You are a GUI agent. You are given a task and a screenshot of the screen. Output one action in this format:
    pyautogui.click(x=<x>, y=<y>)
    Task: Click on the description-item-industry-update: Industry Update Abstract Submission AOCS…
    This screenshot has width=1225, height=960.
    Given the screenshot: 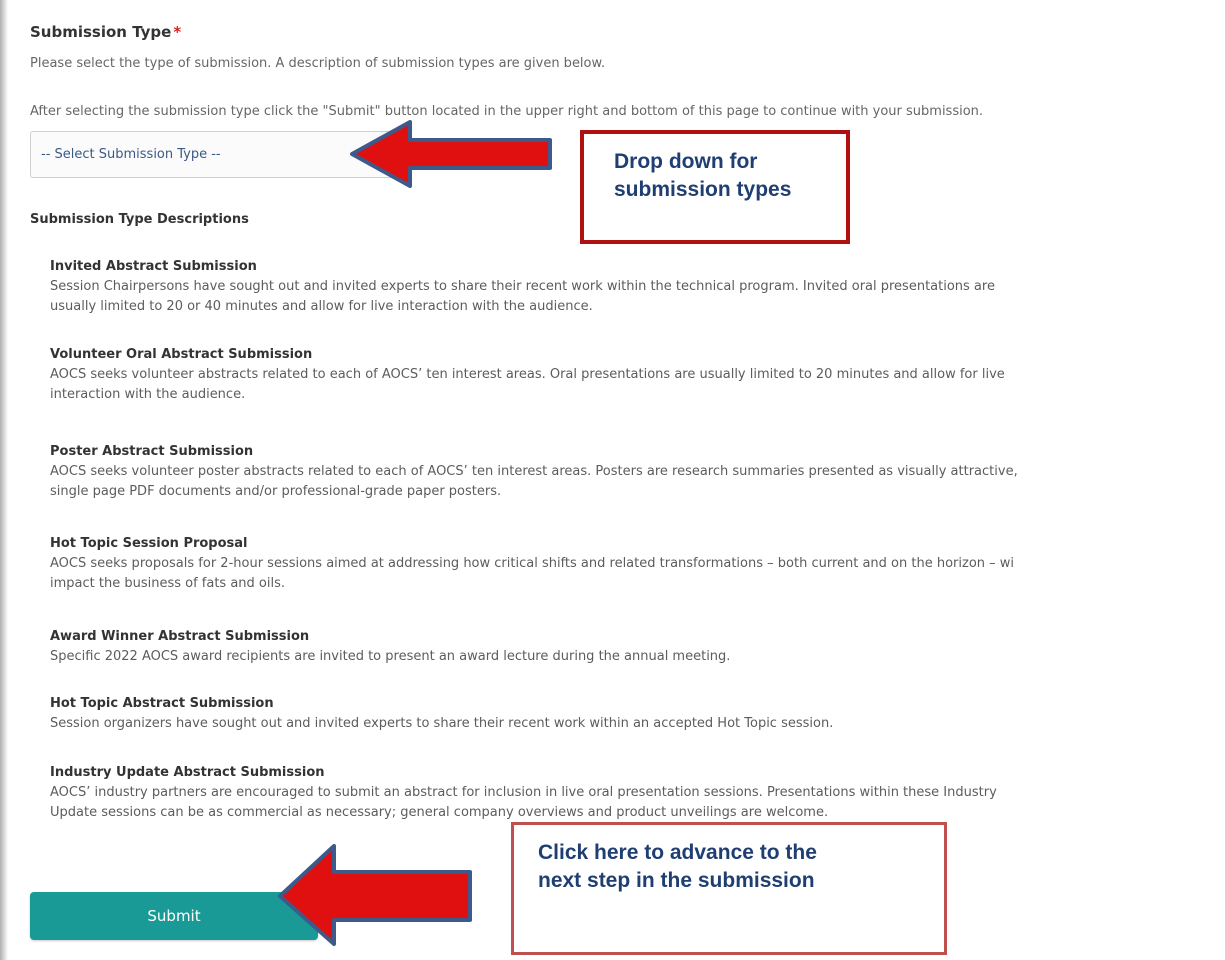 What is the action you would take?
    pyautogui.click(x=637, y=793)
    